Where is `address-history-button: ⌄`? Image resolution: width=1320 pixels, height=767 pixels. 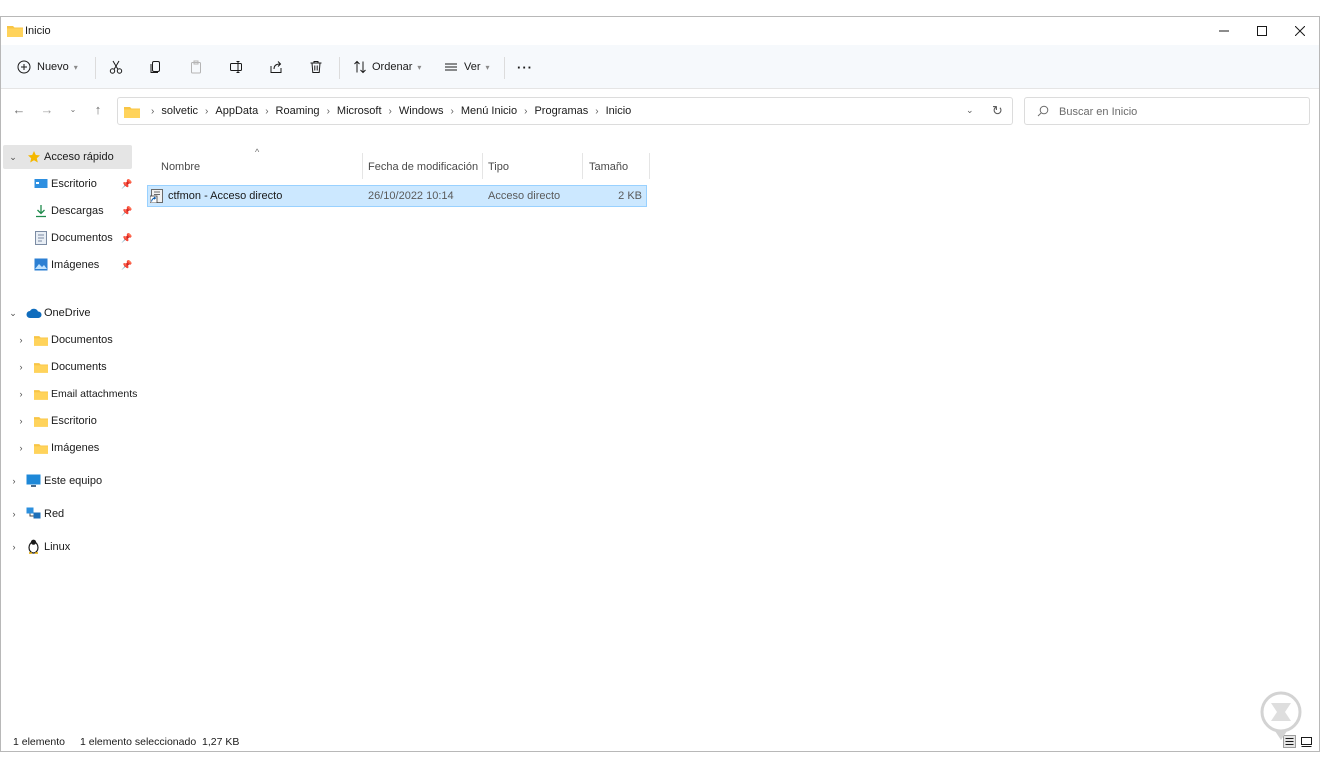
address-history-button: ⌄ is located at coordinates (970, 110).